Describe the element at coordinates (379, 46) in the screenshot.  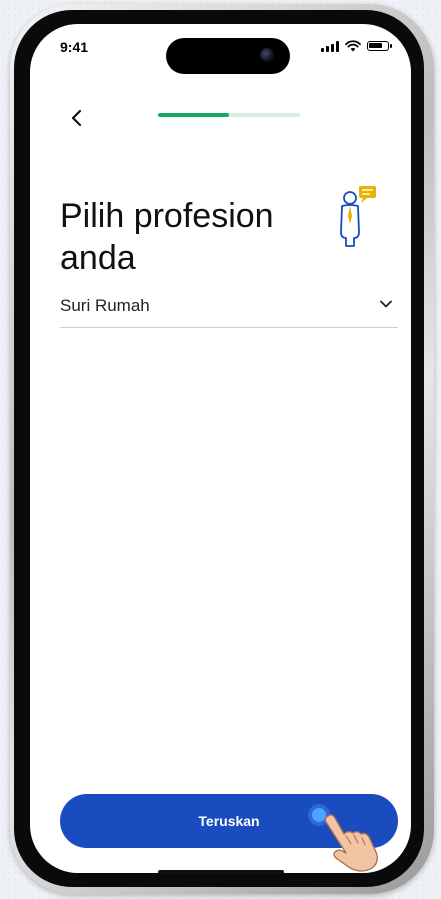
I see `battery-icon` at that location.